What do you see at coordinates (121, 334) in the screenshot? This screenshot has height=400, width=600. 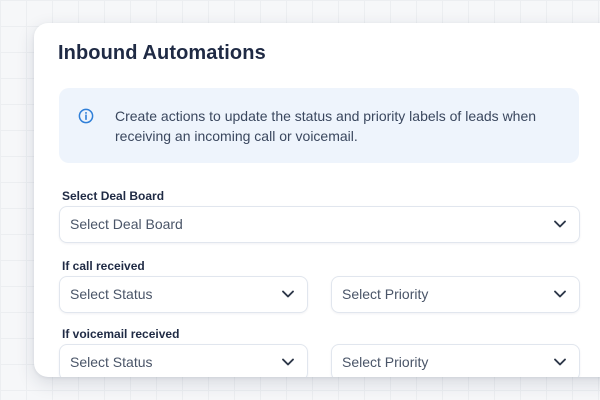 I see `voicemail-received-label: If voicemail received` at bounding box center [121, 334].